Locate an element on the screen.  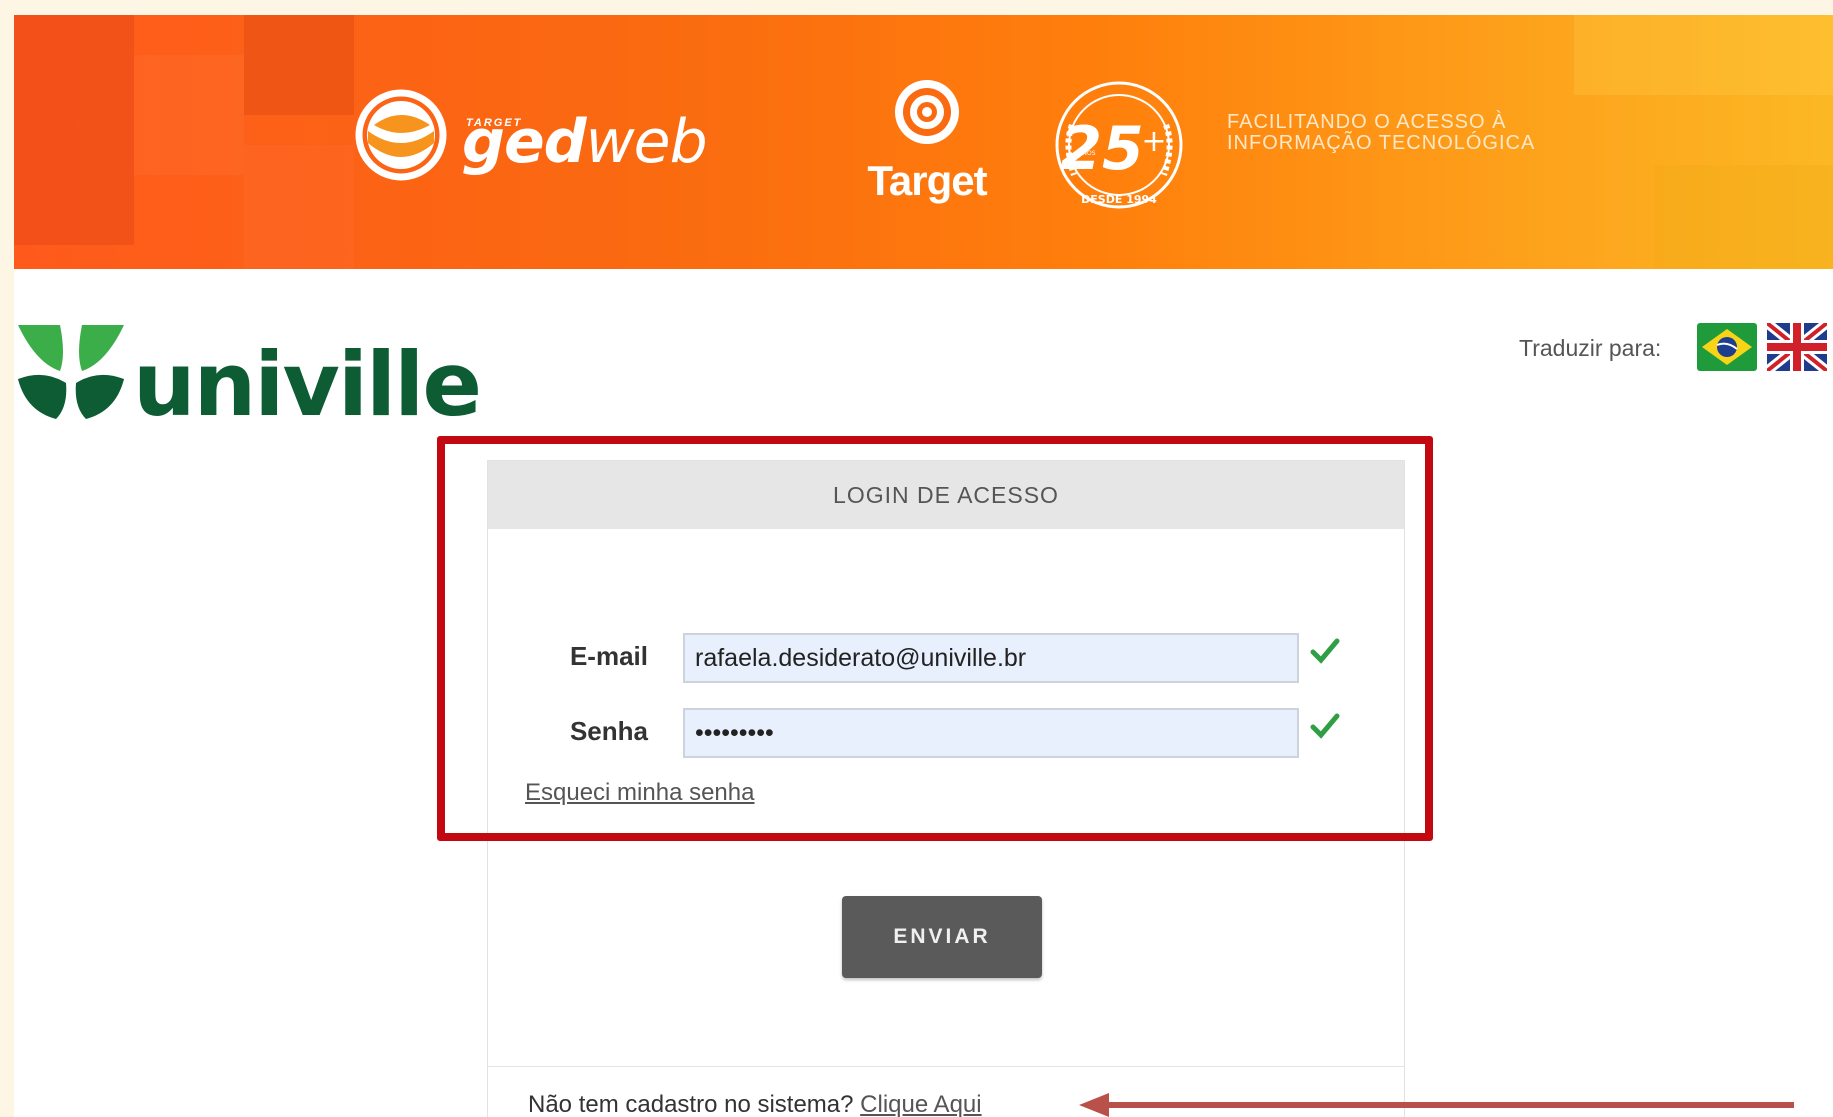
gedweb-emblem-icon is located at coordinates (401, 135).